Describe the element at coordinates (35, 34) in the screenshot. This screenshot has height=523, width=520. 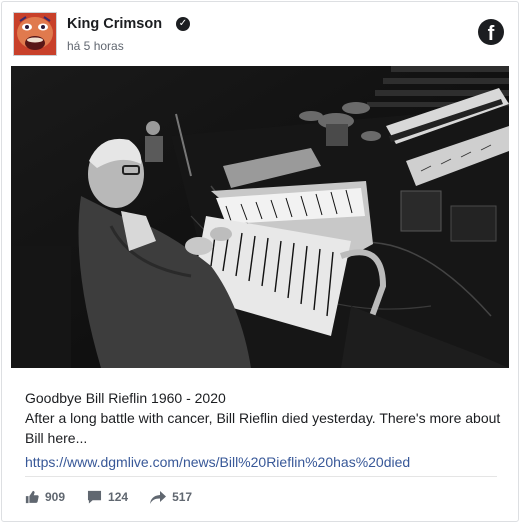
I see `page-avatar` at that location.